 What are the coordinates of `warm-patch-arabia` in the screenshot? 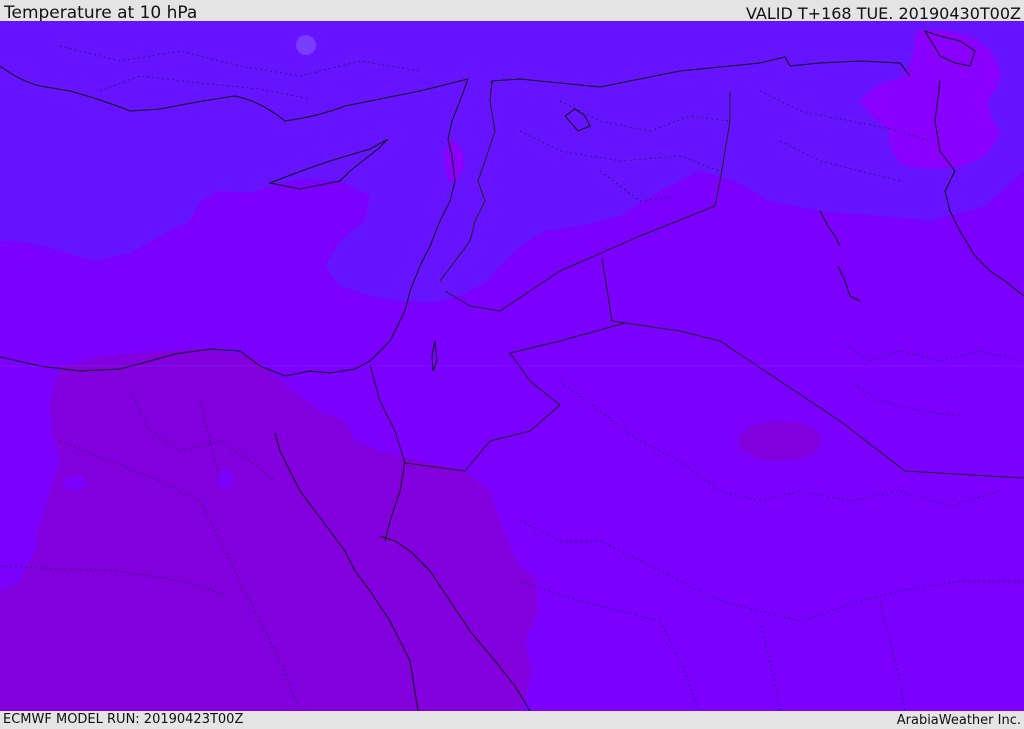 It's located at (780, 441).